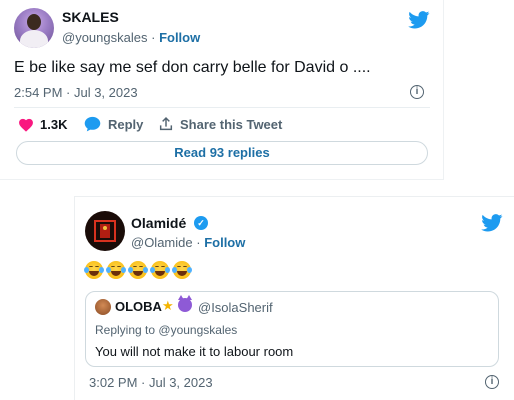  I want to click on display-name: SKALES, so click(90, 17).